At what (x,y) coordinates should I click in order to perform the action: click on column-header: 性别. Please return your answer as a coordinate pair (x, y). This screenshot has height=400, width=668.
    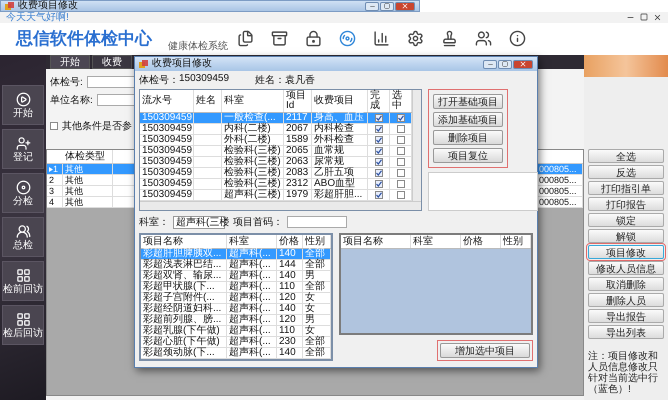
    Looking at the image, I should click on (317, 241).